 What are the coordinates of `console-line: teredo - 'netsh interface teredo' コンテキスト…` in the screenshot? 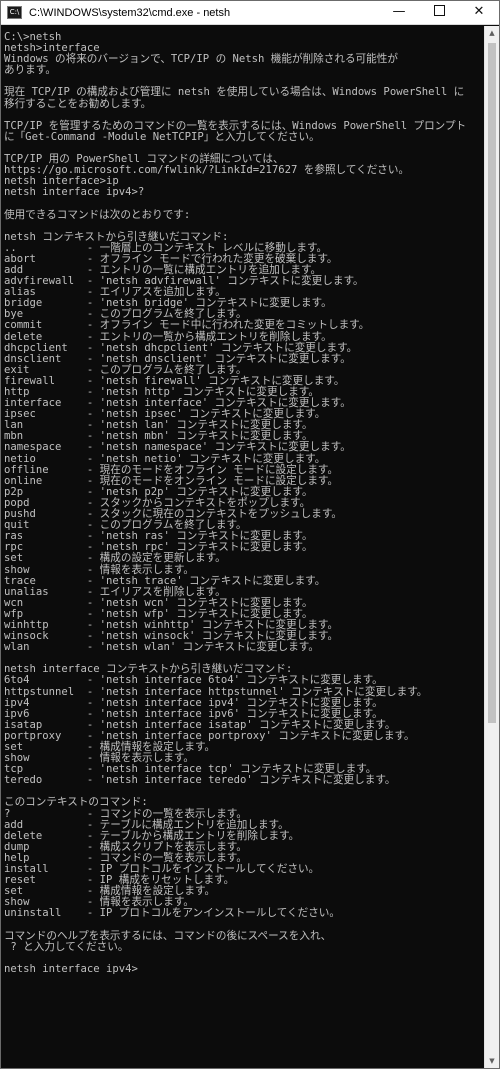 It's located at (200, 780).